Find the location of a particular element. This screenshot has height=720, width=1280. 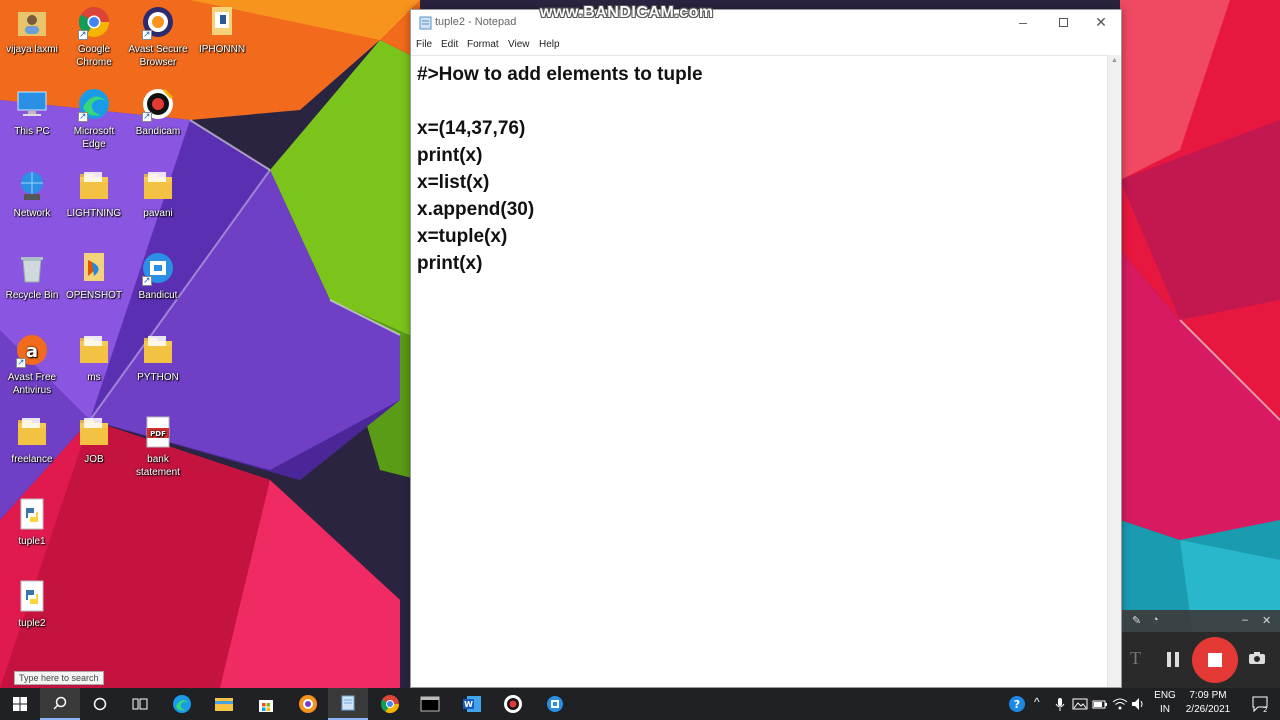

microphone-icon is located at coordinates (1060, 704).